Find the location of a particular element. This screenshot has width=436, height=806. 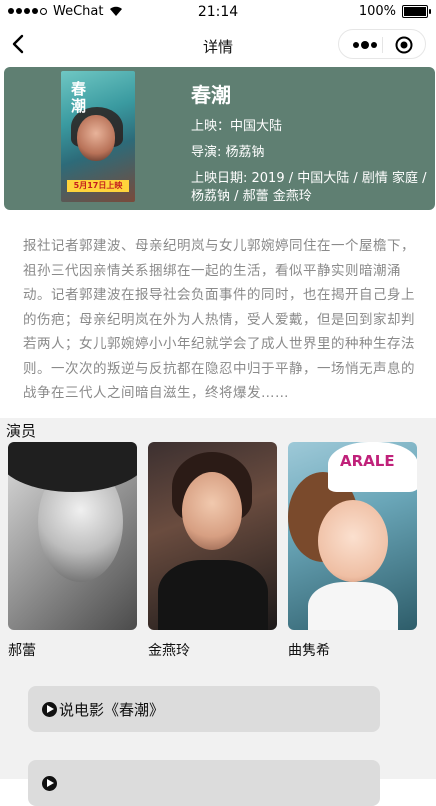

video-button: 说电影《春潮》 is located at coordinates (204, 709).